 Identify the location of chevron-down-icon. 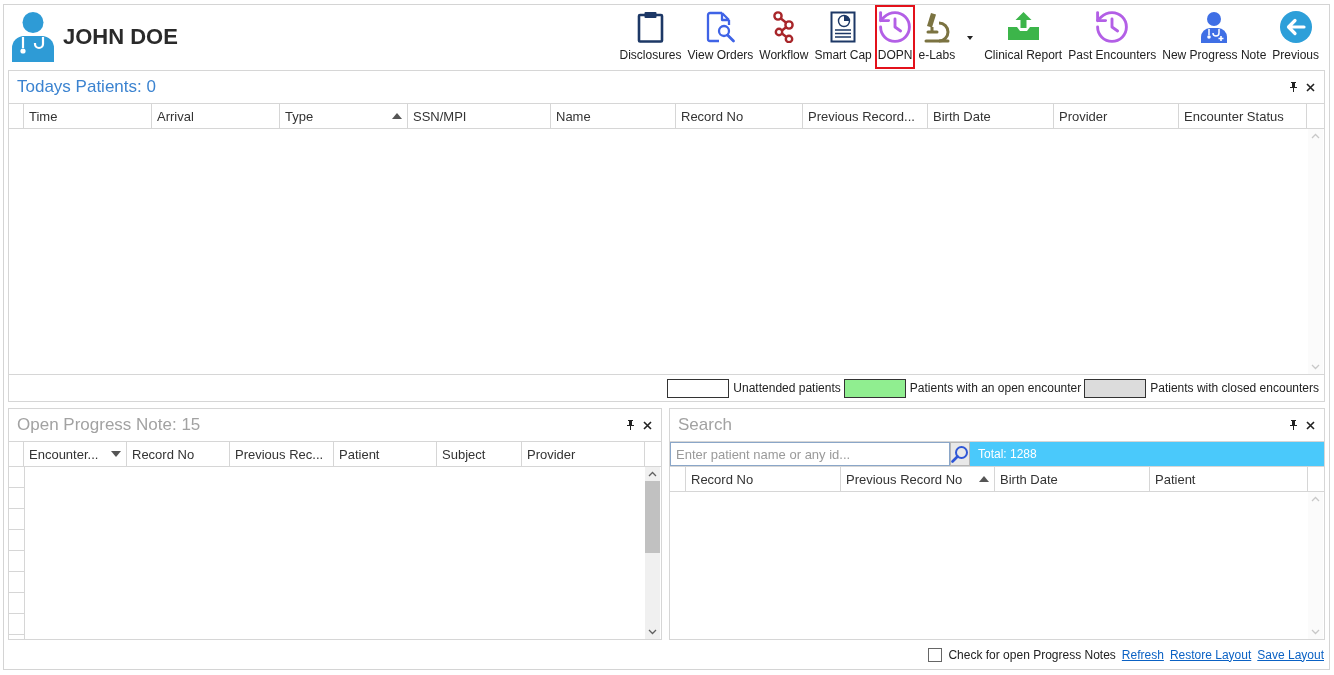
(652, 632).